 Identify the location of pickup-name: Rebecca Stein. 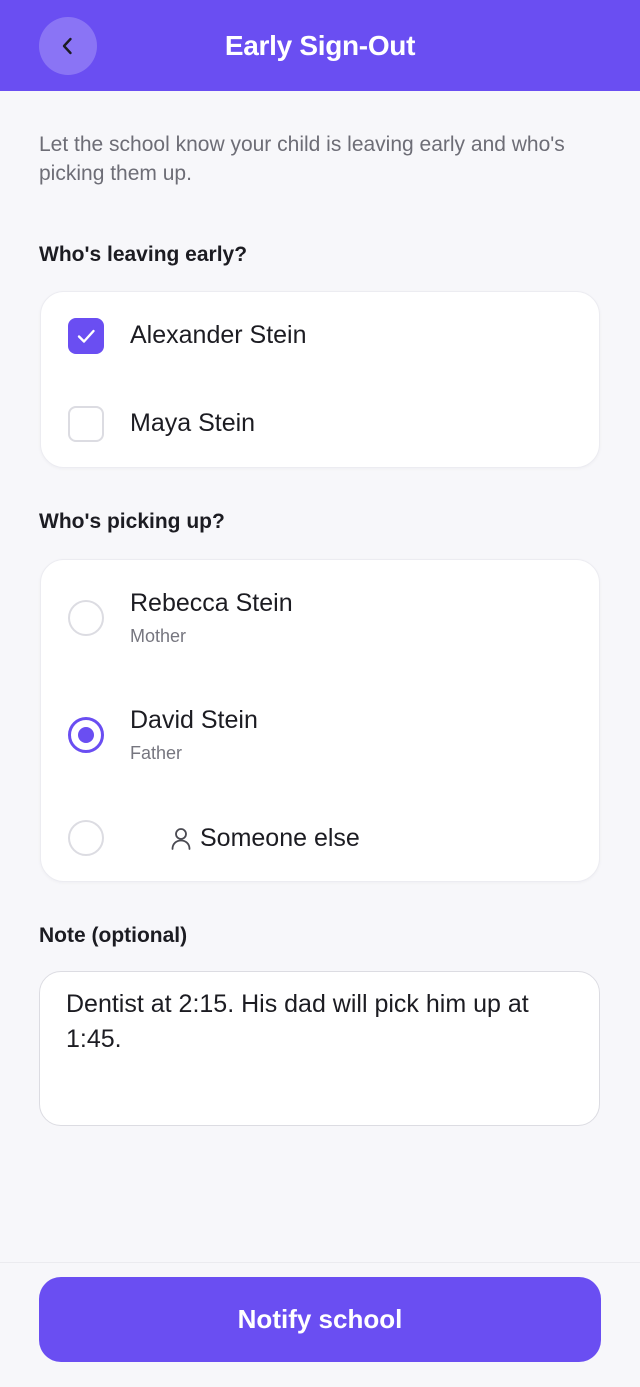
(211, 603).